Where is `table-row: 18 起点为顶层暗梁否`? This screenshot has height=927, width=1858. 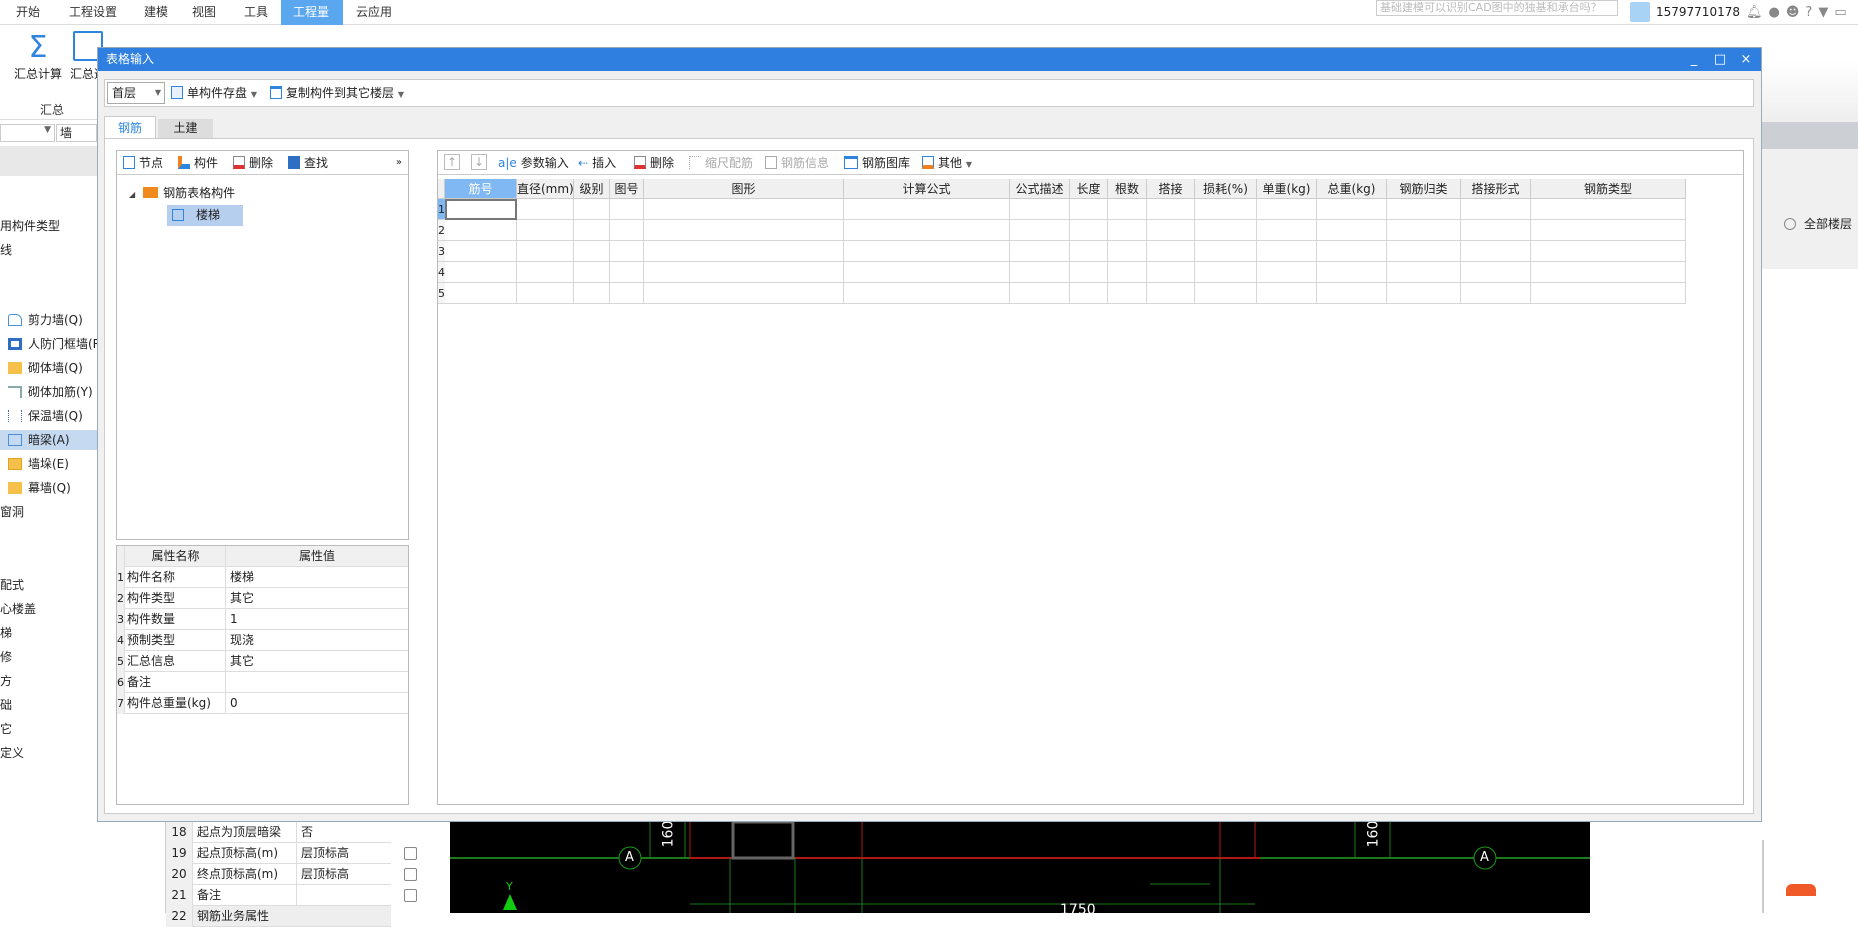
table-row: 18 起点为顶层暗梁否 is located at coordinates (278, 832).